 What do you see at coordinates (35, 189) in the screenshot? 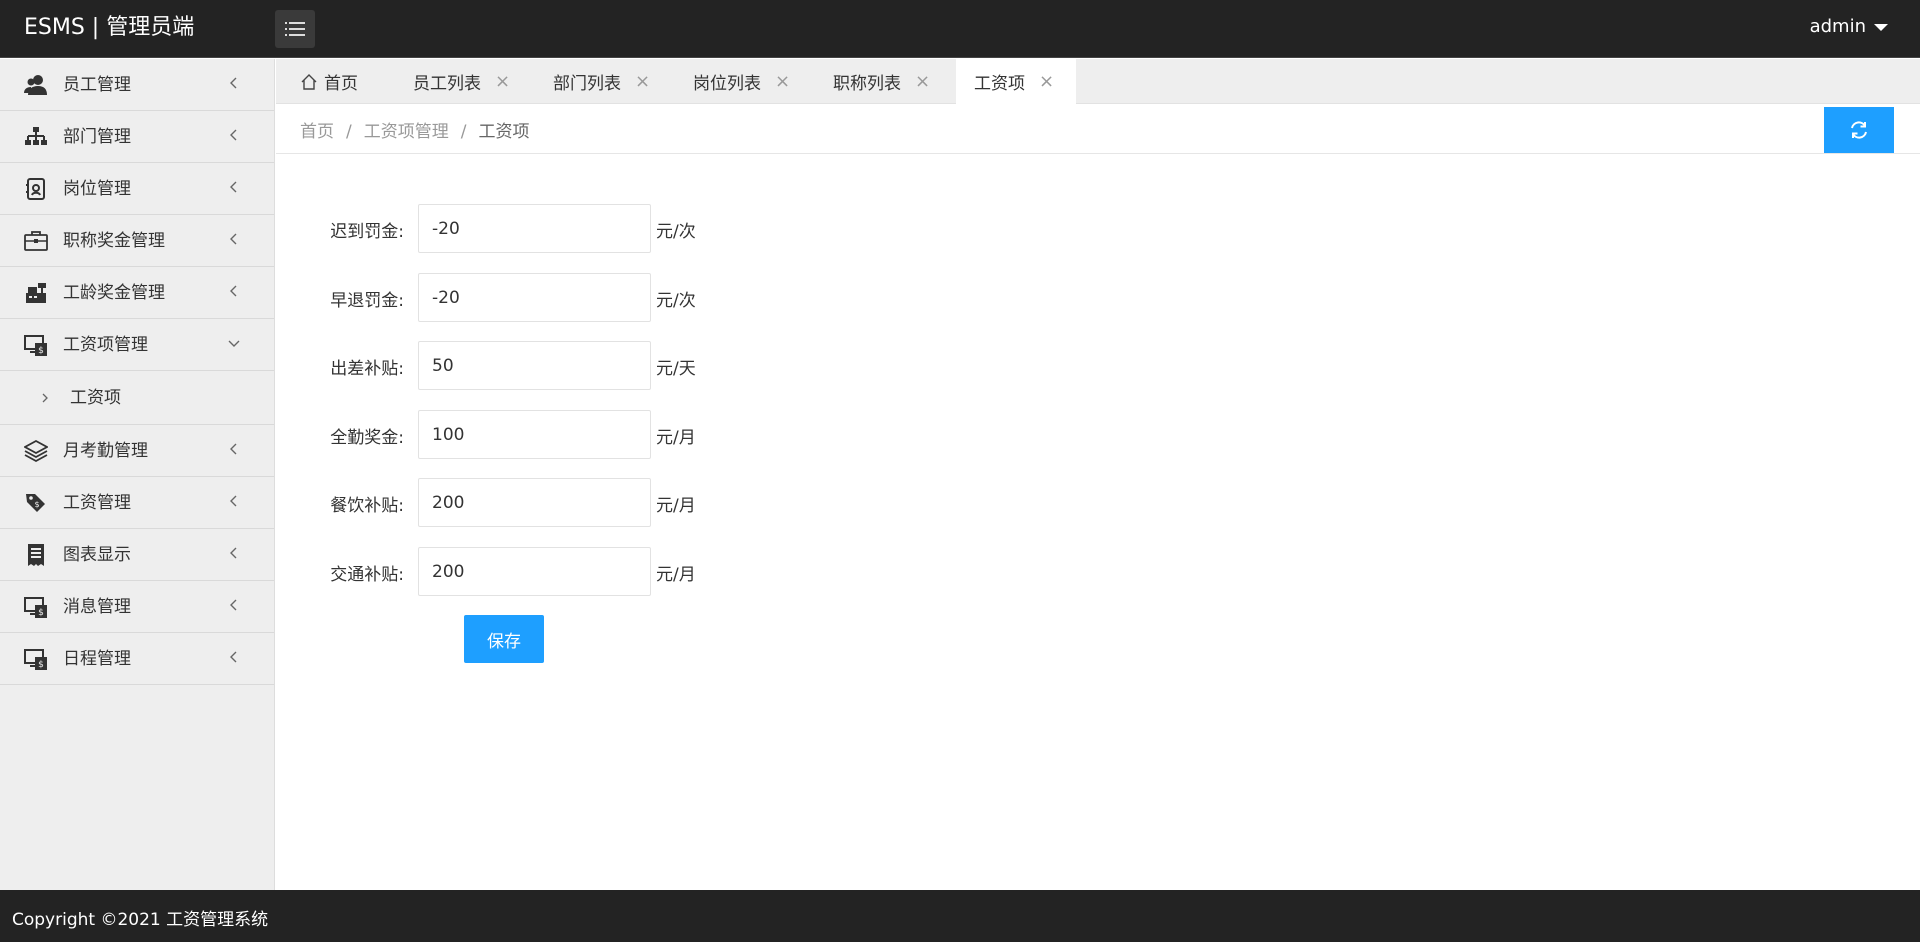
I see `id-badge-icon` at bounding box center [35, 189].